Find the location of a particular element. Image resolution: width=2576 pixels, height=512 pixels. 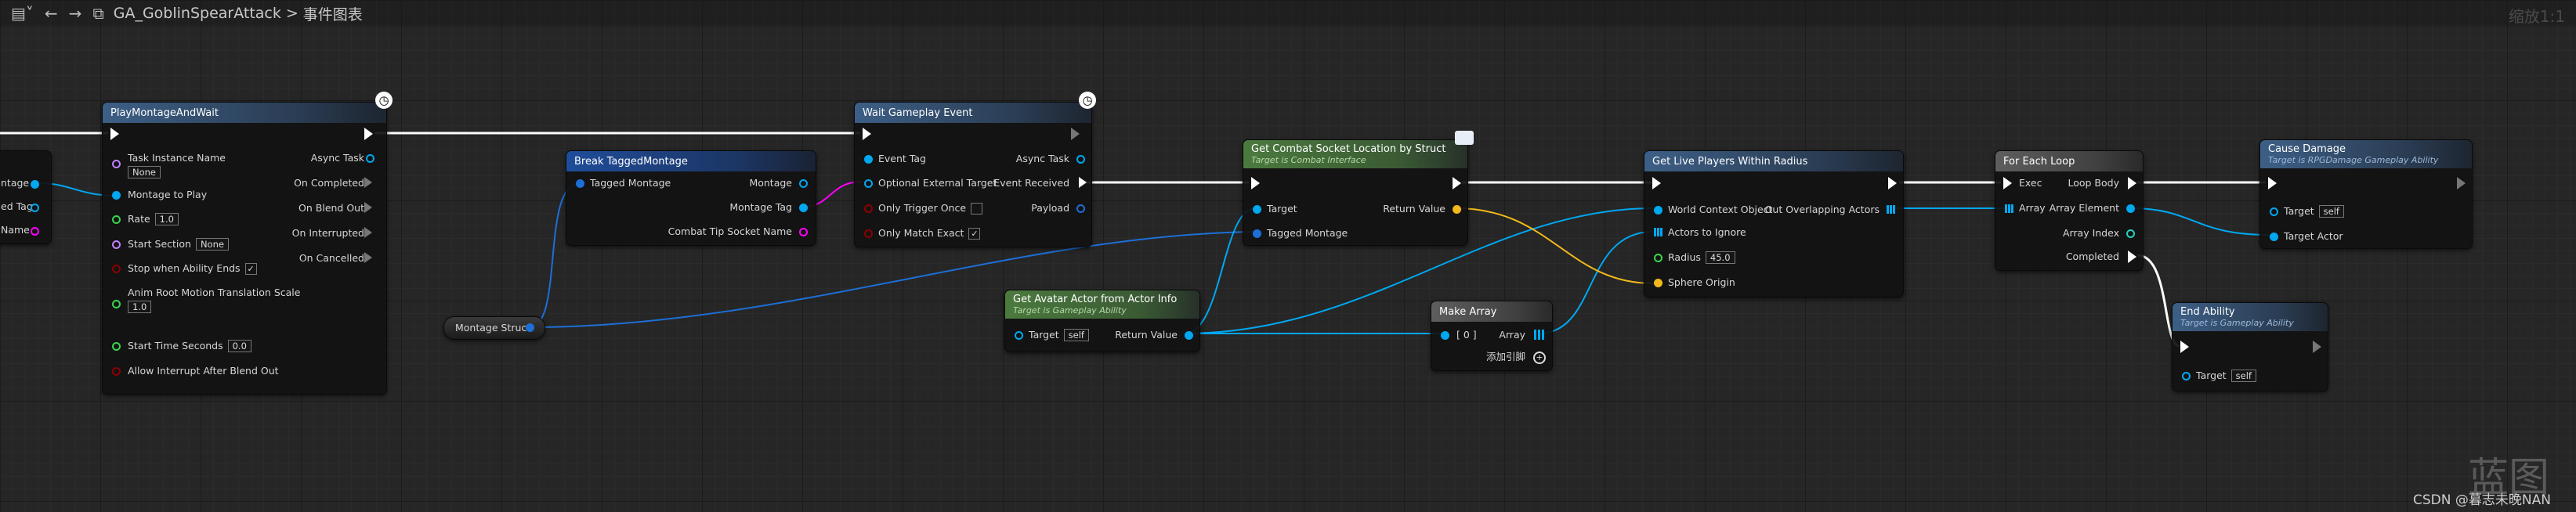

name-pin is located at coordinates (35, 231).